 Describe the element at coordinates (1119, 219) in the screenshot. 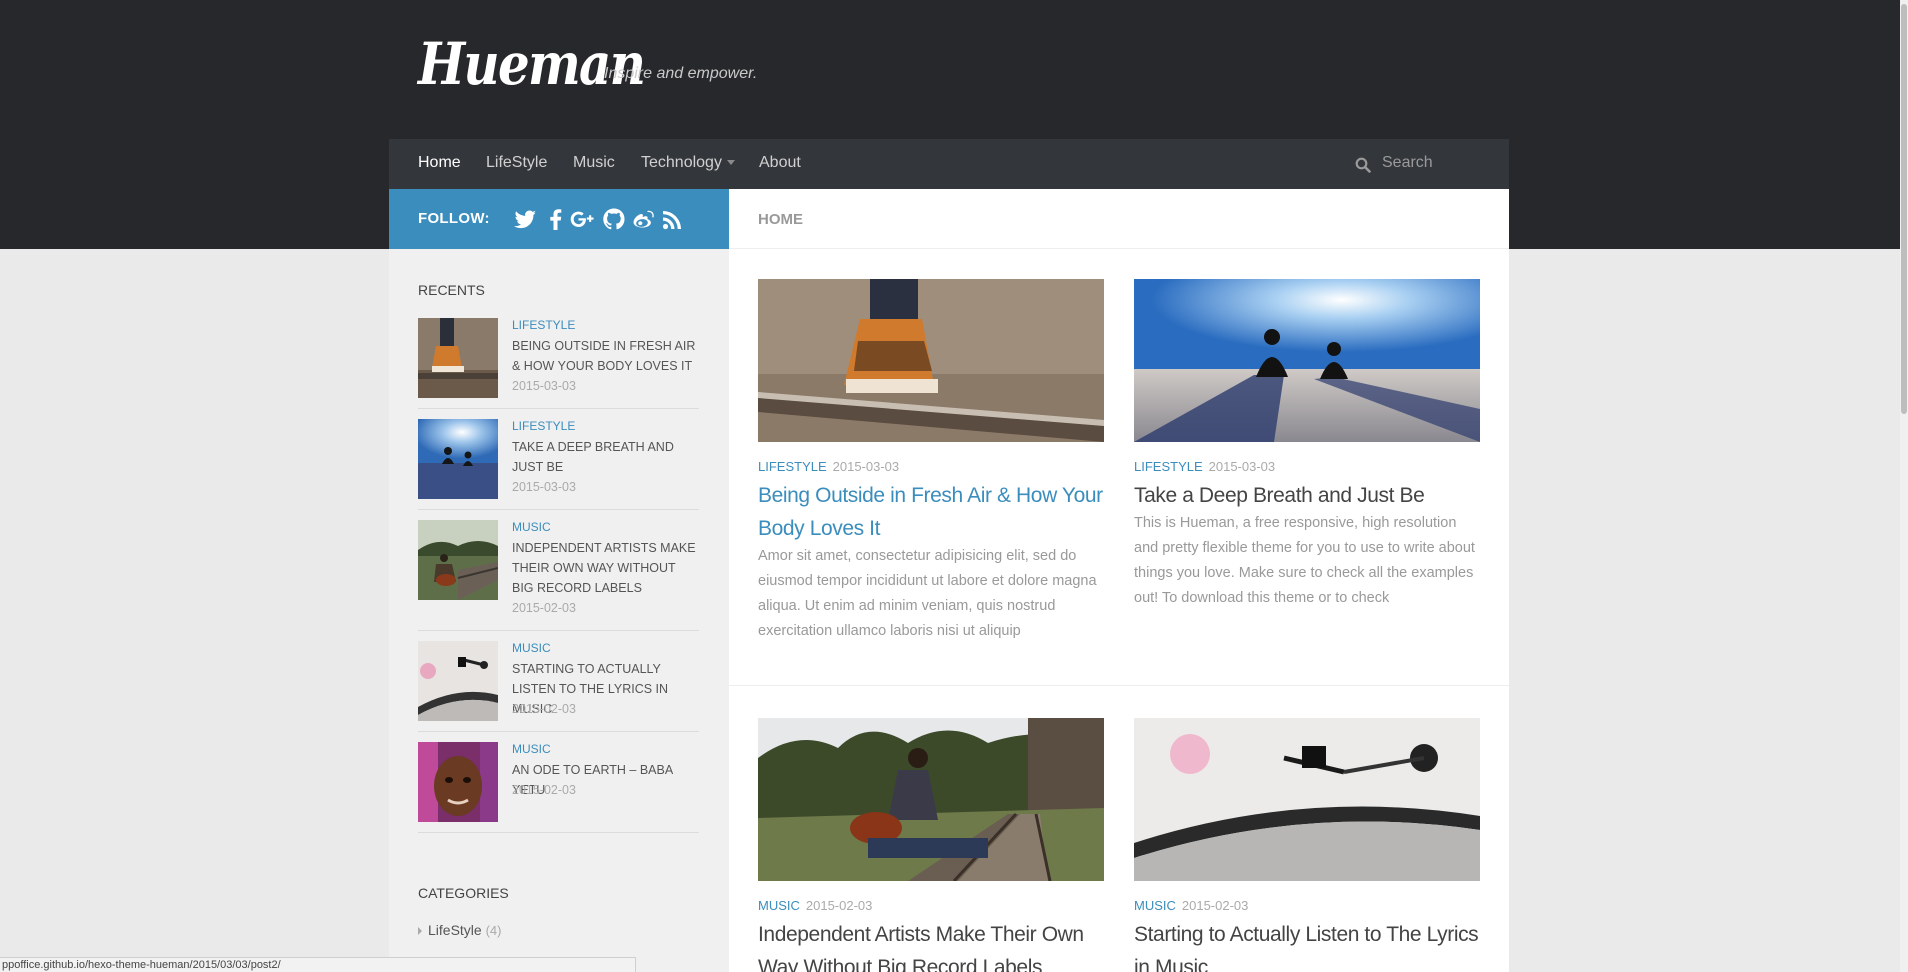

I see `page-title-bar: HOME` at that location.